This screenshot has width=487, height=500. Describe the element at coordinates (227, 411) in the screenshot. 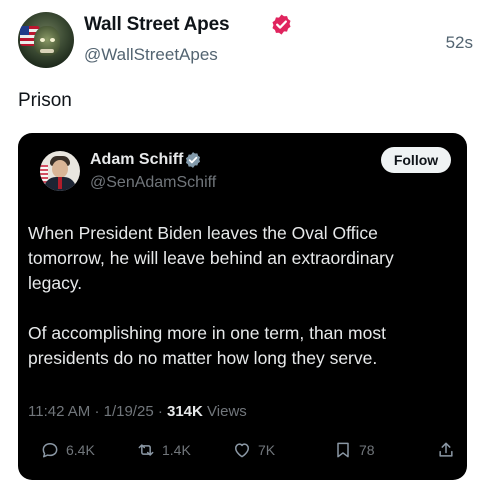

I see `views-label: Views` at that location.